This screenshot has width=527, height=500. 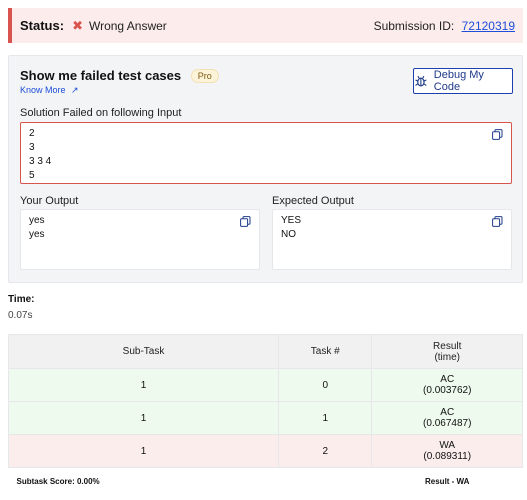 What do you see at coordinates (32, 147) in the screenshot?
I see `input-line: 3` at bounding box center [32, 147].